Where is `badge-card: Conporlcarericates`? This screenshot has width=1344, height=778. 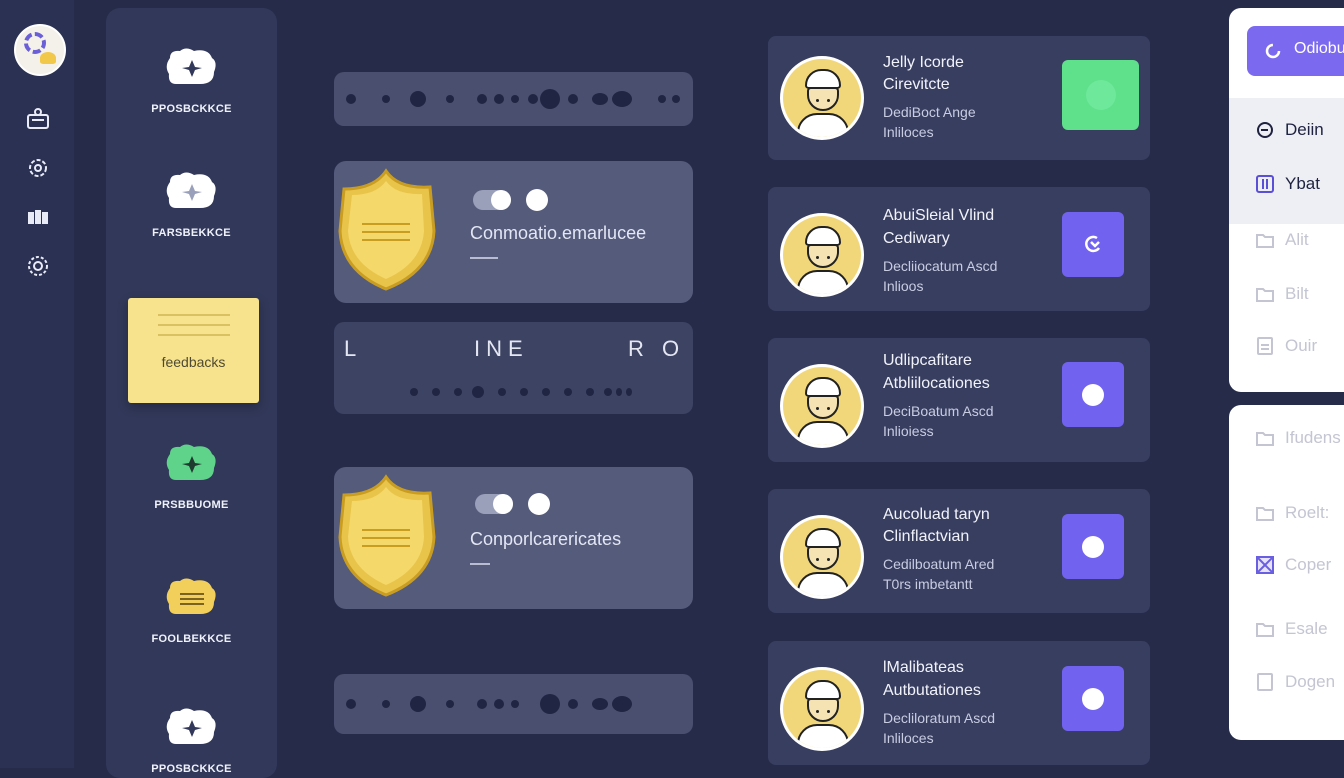
badge-card: Conporlcarericates is located at coordinates (513, 538).